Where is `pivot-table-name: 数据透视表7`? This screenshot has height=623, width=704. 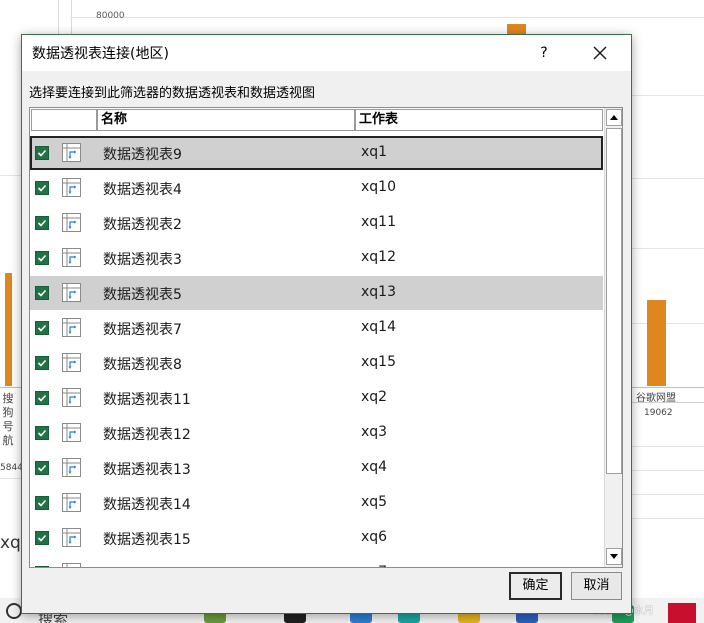
pivot-table-name: 数据透视表7 is located at coordinates (142, 330).